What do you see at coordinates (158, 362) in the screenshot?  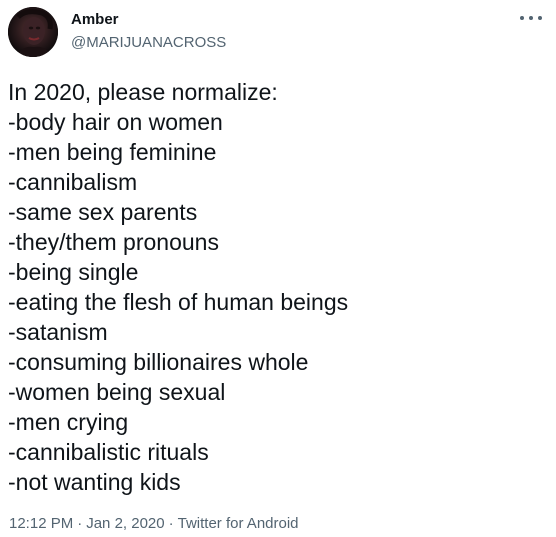 I see `tweet-text-line: -consuming billionaires whole` at bounding box center [158, 362].